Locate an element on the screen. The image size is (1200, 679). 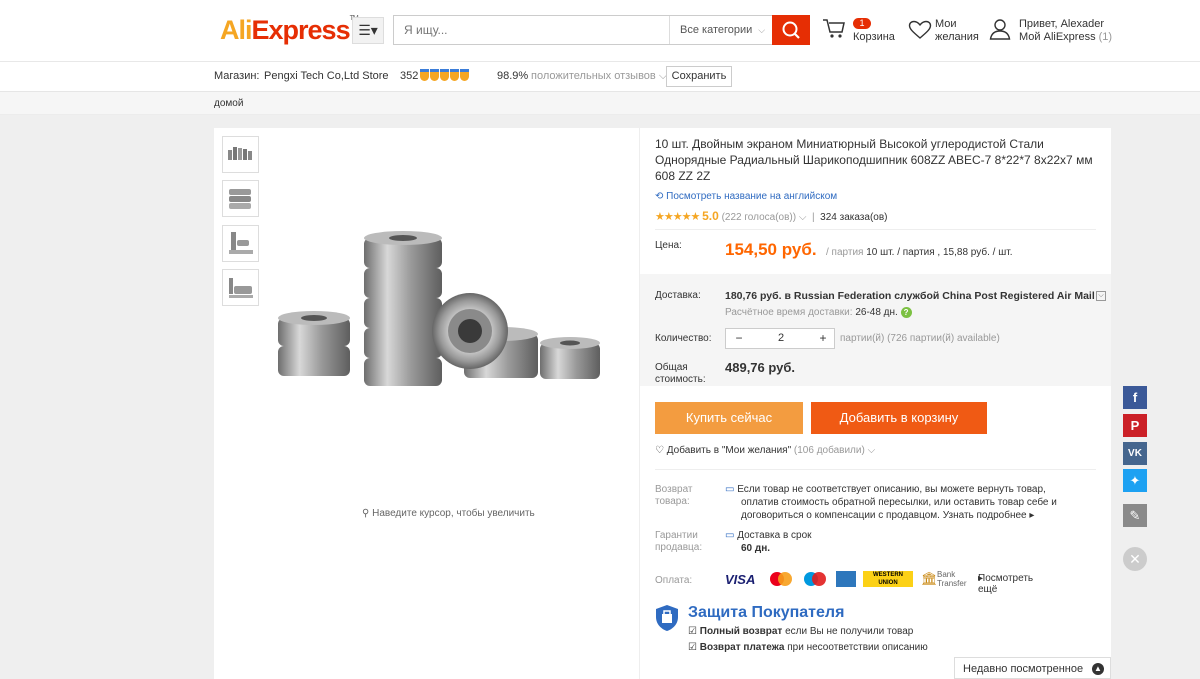
buyer-protection-title: Защита Покупателя is located at coordinates (766, 612).